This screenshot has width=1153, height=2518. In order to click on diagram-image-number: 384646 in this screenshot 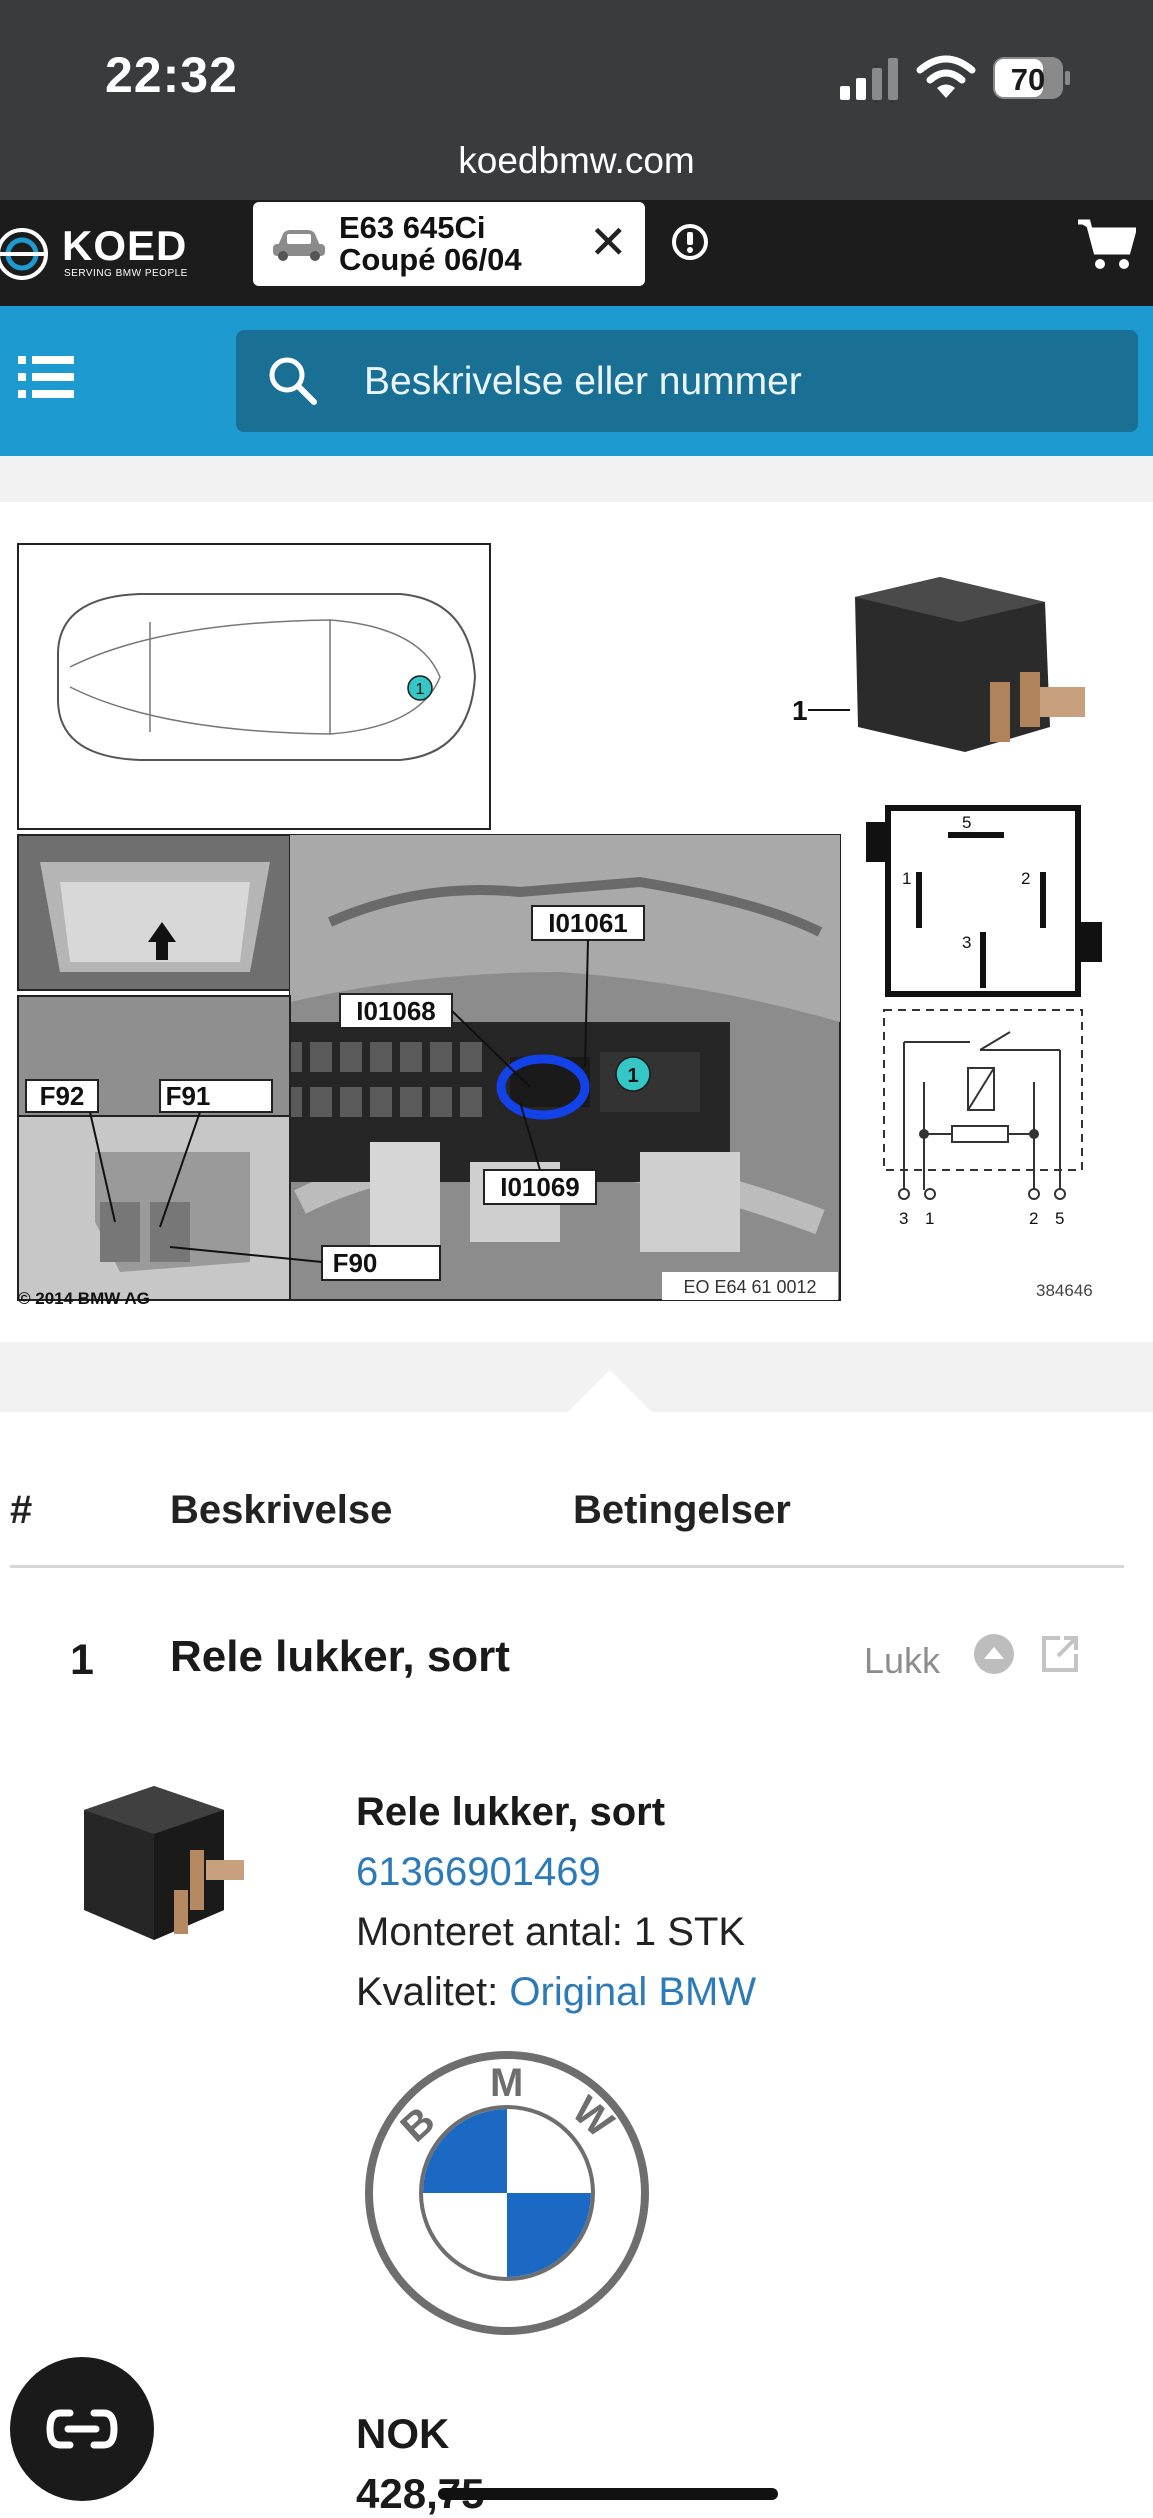, I will do `click(1064, 1290)`.